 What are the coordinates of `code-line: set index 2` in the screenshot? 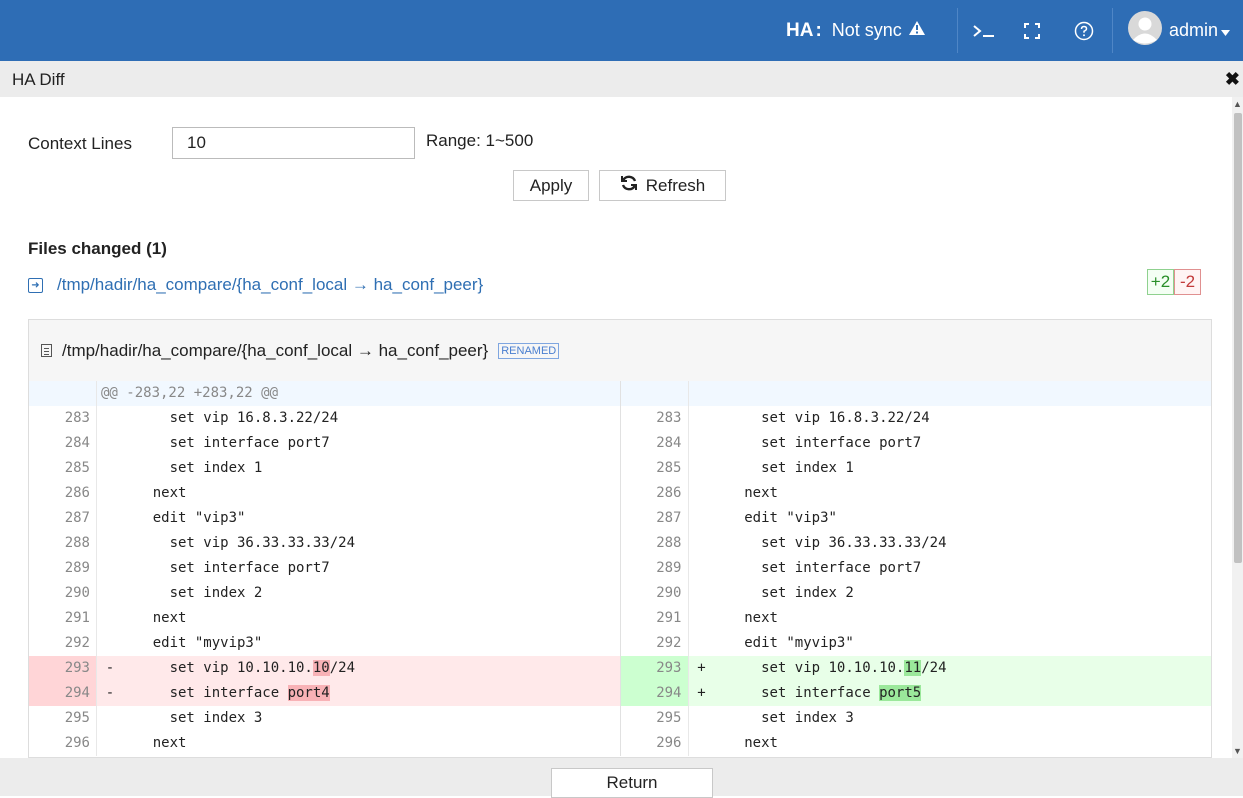 It's located at (191, 593).